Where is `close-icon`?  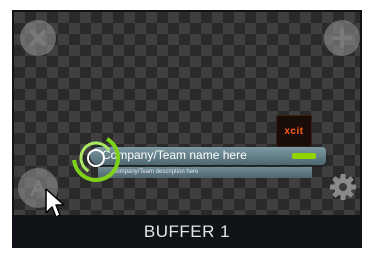 close-icon is located at coordinates (38, 38).